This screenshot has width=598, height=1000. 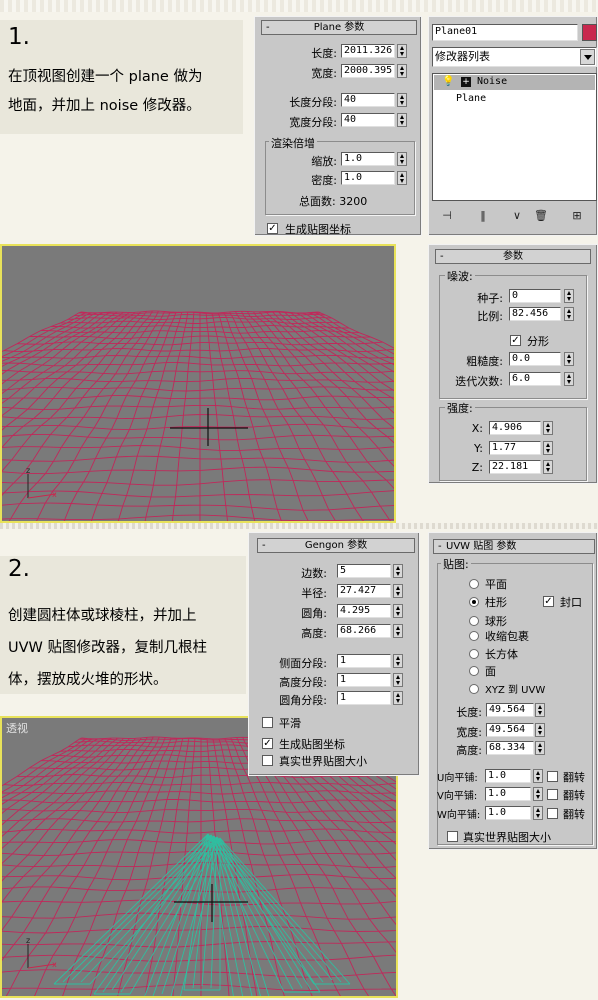 I want to click on make-unique-icon: ∨, so click(x=517, y=216).